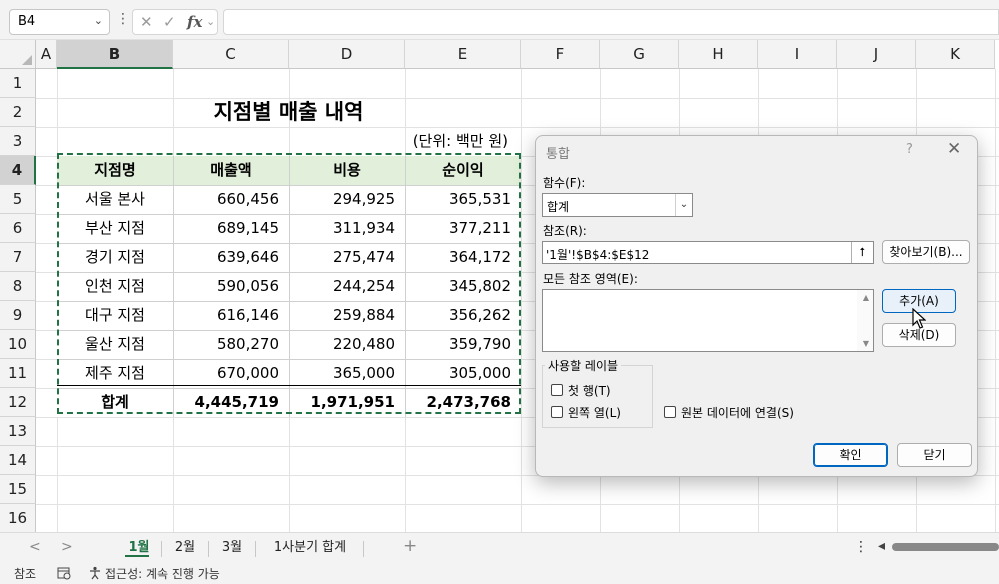 Image resolution: width=999 pixels, height=584 pixels. Describe the element at coordinates (718, 54) in the screenshot. I see `column-header: H` at that location.